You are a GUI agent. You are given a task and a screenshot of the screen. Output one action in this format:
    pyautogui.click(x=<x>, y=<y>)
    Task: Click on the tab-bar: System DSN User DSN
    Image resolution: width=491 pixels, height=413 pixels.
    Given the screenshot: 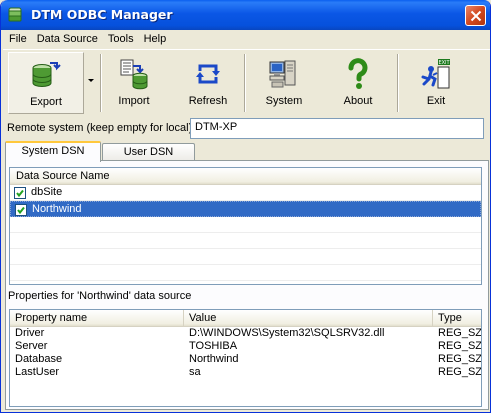 What is the action you would take?
    pyautogui.click(x=247, y=151)
    